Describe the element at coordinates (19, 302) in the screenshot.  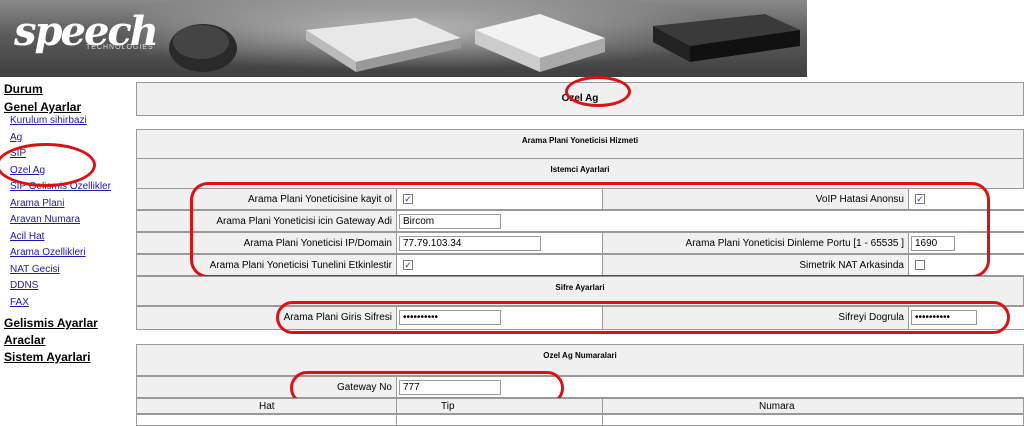
I see `nav-fax: FAX` at that location.